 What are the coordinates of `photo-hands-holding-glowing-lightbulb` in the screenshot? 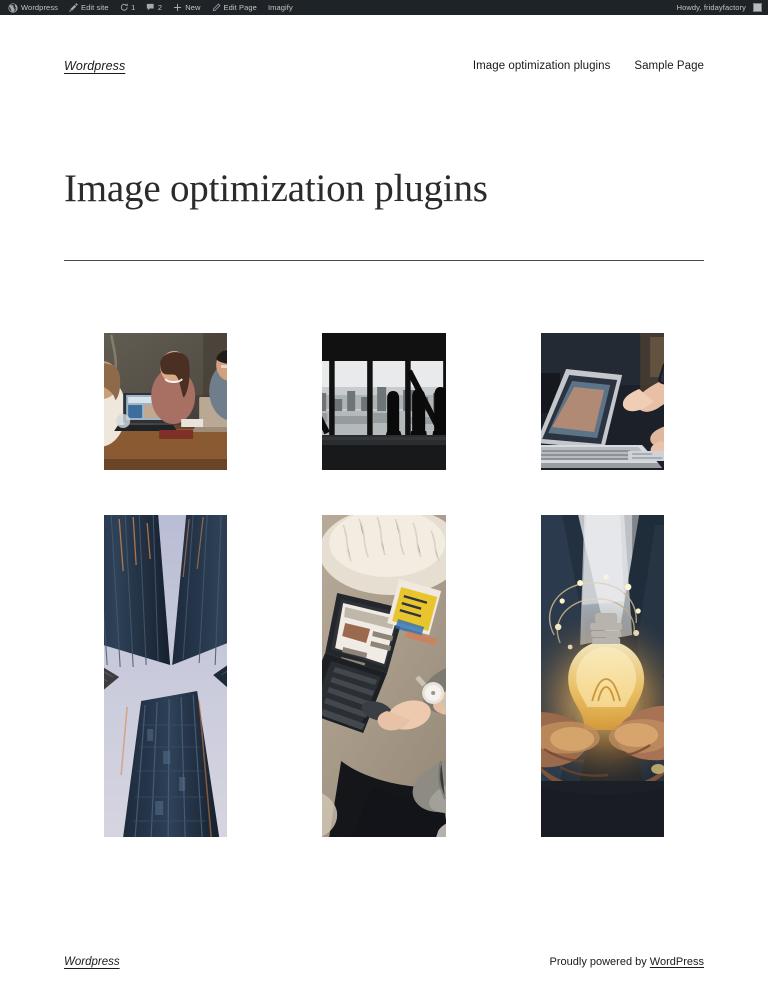 It's located at (602, 676).